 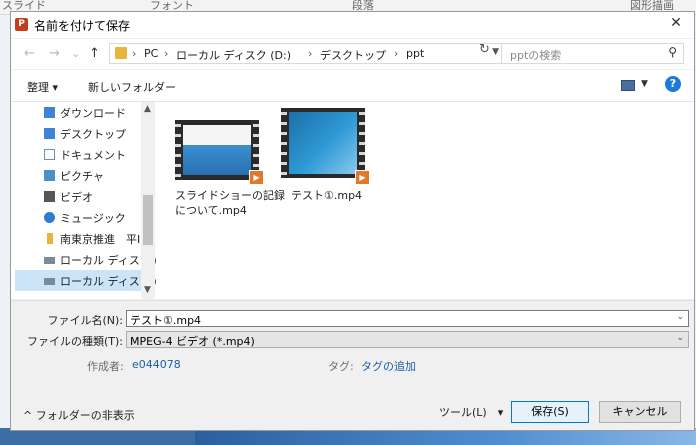 What do you see at coordinates (211, 210) in the screenshot?
I see `file-name: について.mp4` at bounding box center [211, 210].